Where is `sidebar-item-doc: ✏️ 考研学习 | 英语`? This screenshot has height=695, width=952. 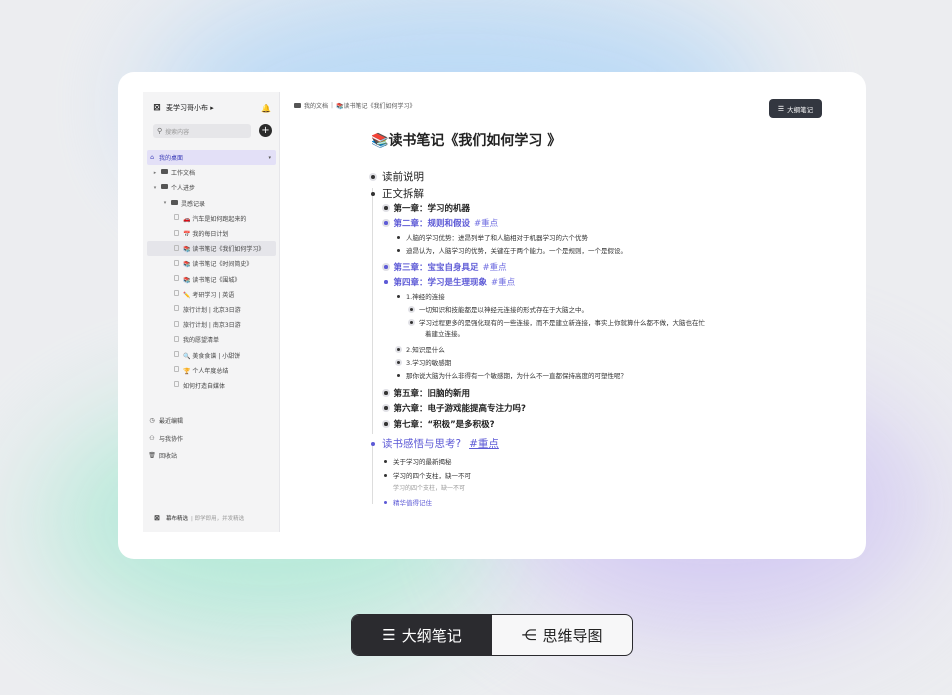 sidebar-item-doc: ✏️ 考研学习 | 英语 is located at coordinates (211, 294).